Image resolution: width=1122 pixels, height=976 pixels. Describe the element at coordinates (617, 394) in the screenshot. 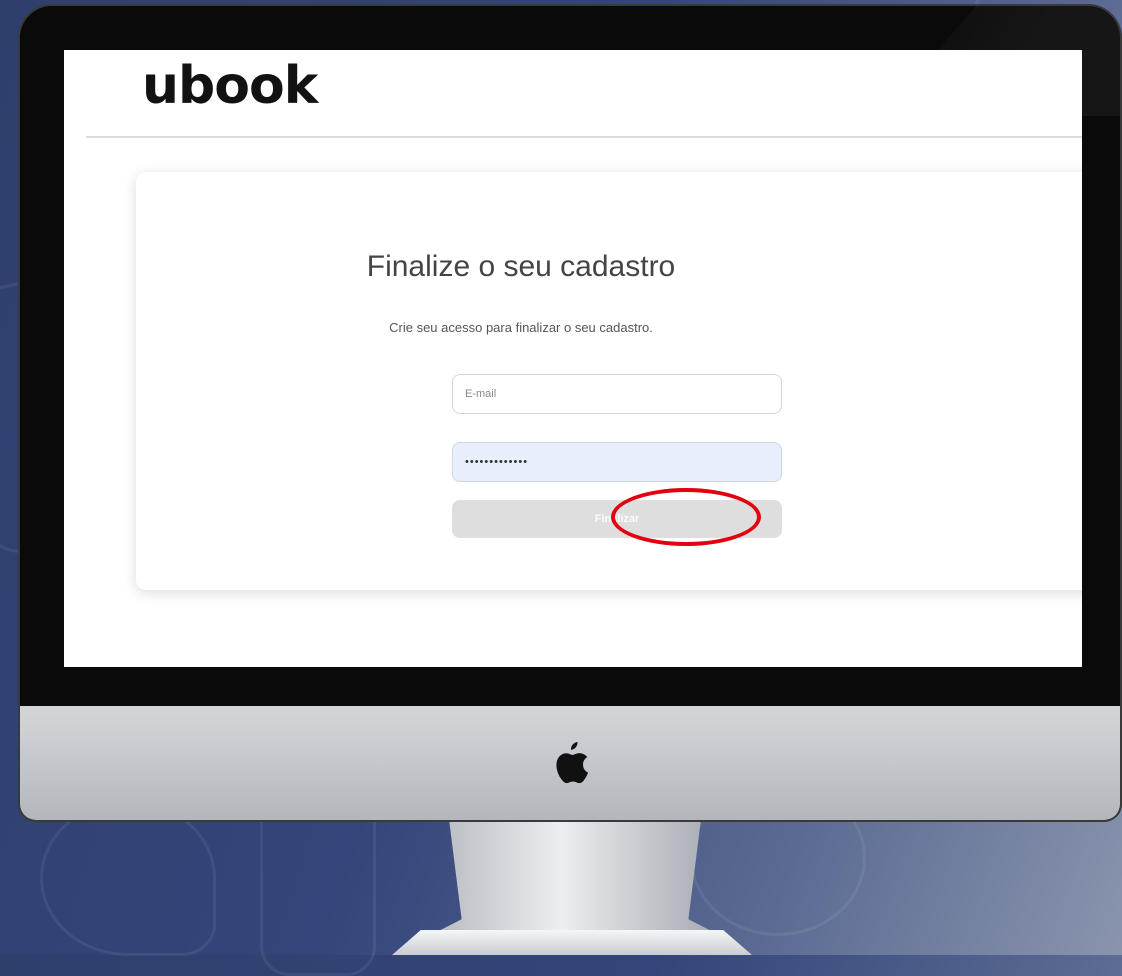

I see `email-field: E-mail` at that location.